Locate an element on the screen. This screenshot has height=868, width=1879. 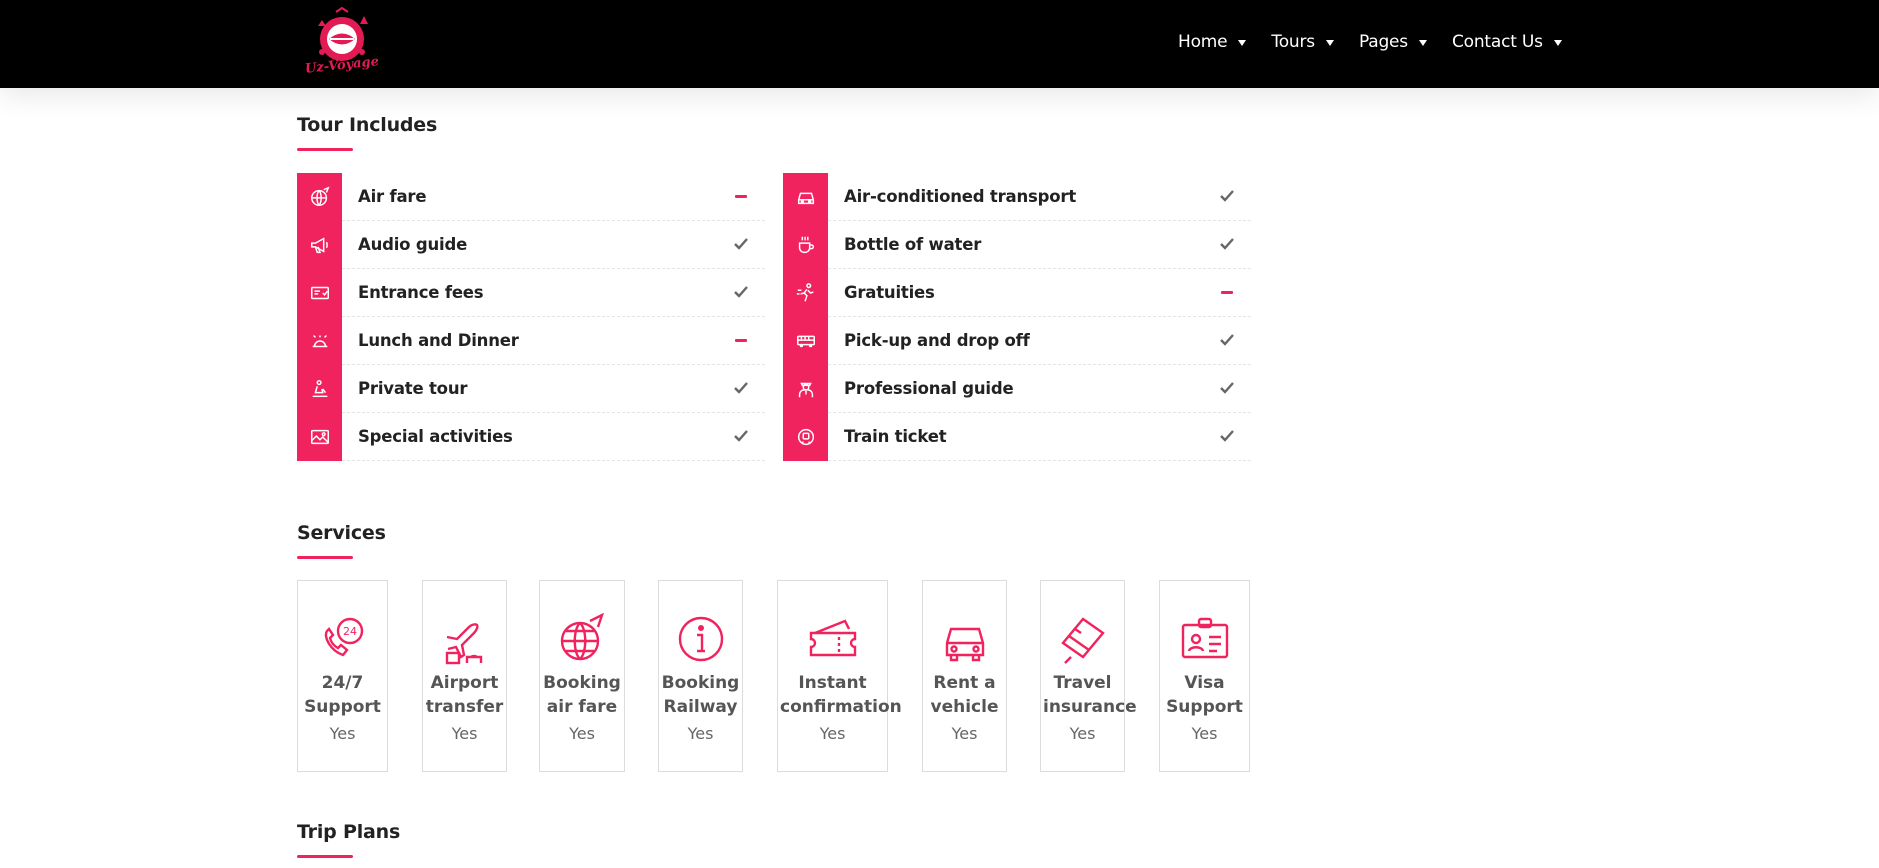
service-card-rent-a-vehicle: Rent a vehicle Yes is located at coordinates (964, 676).